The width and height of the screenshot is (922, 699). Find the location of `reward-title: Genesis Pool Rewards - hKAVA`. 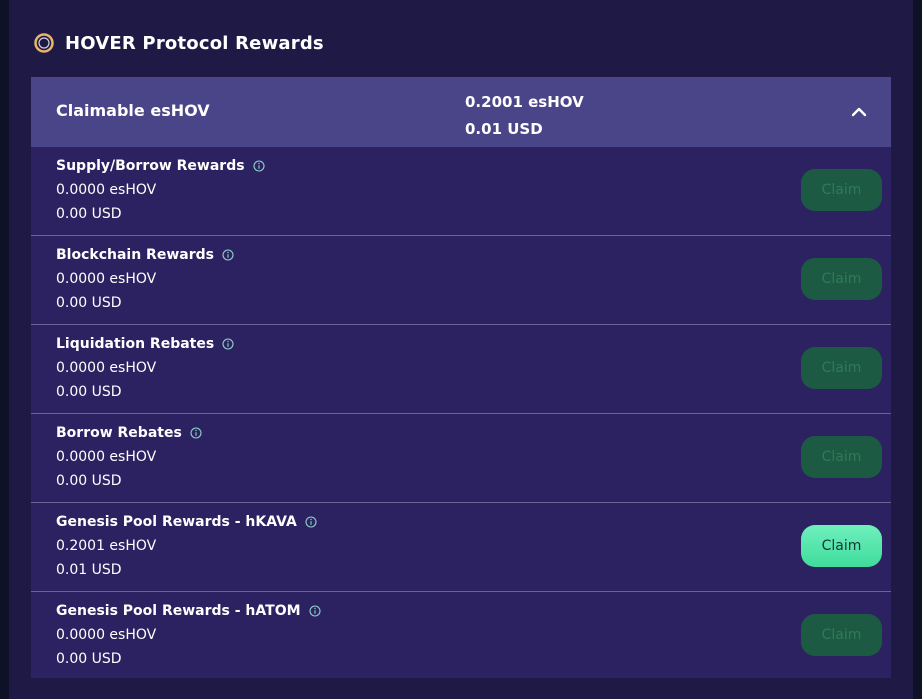

reward-title: Genesis Pool Rewards - hKAVA is located at coordinates (176, 522).